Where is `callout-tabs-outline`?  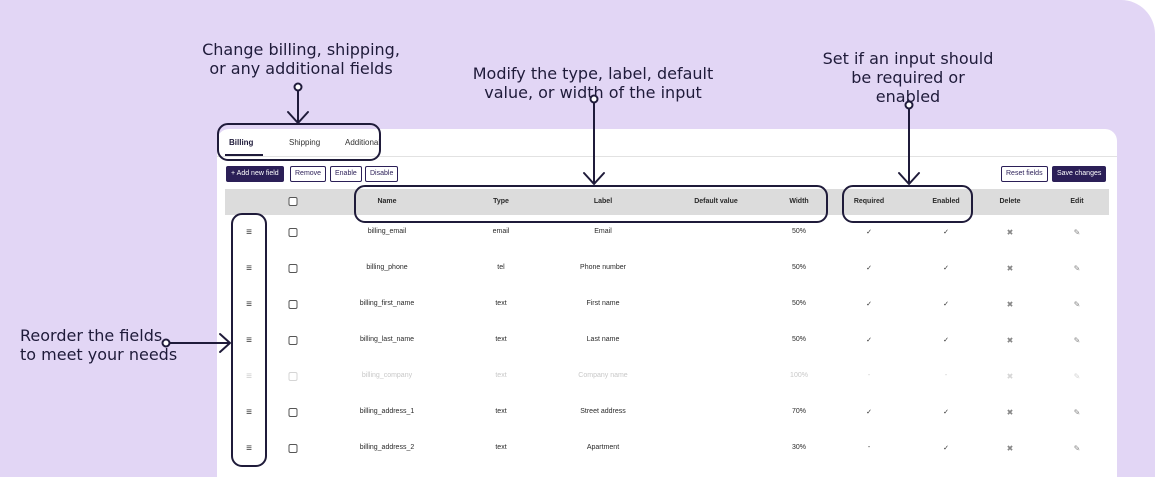
callout-tabs-outline is located at coordinates (299, 142).